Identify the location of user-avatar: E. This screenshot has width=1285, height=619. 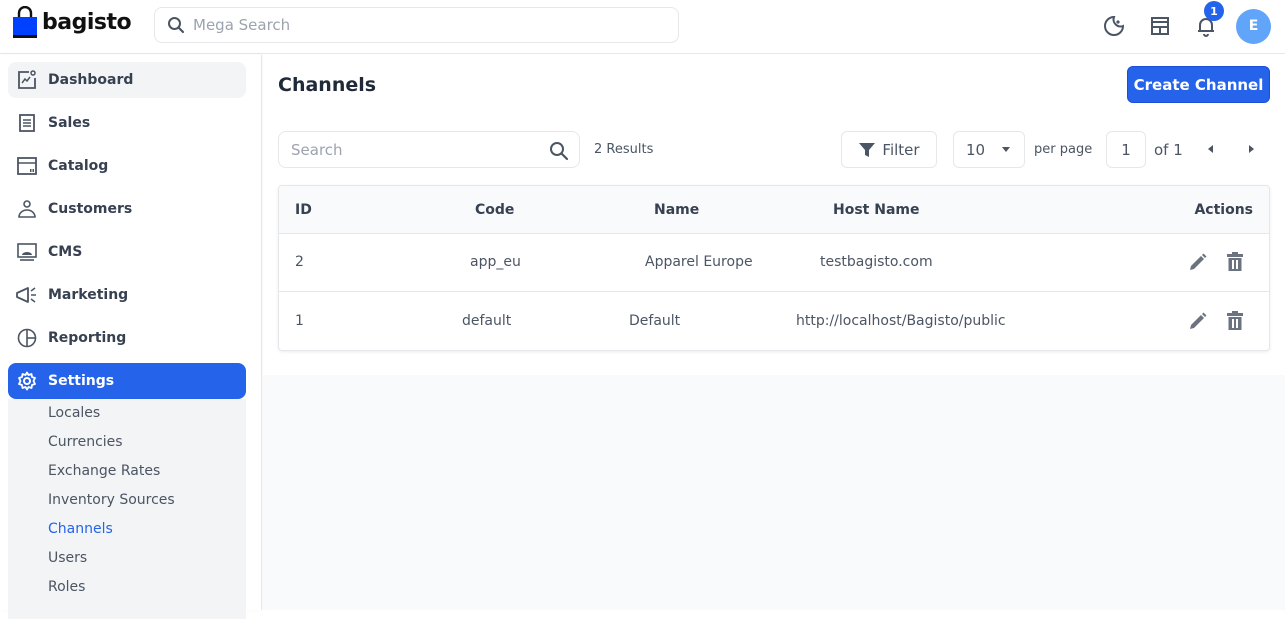
(1253, 26).